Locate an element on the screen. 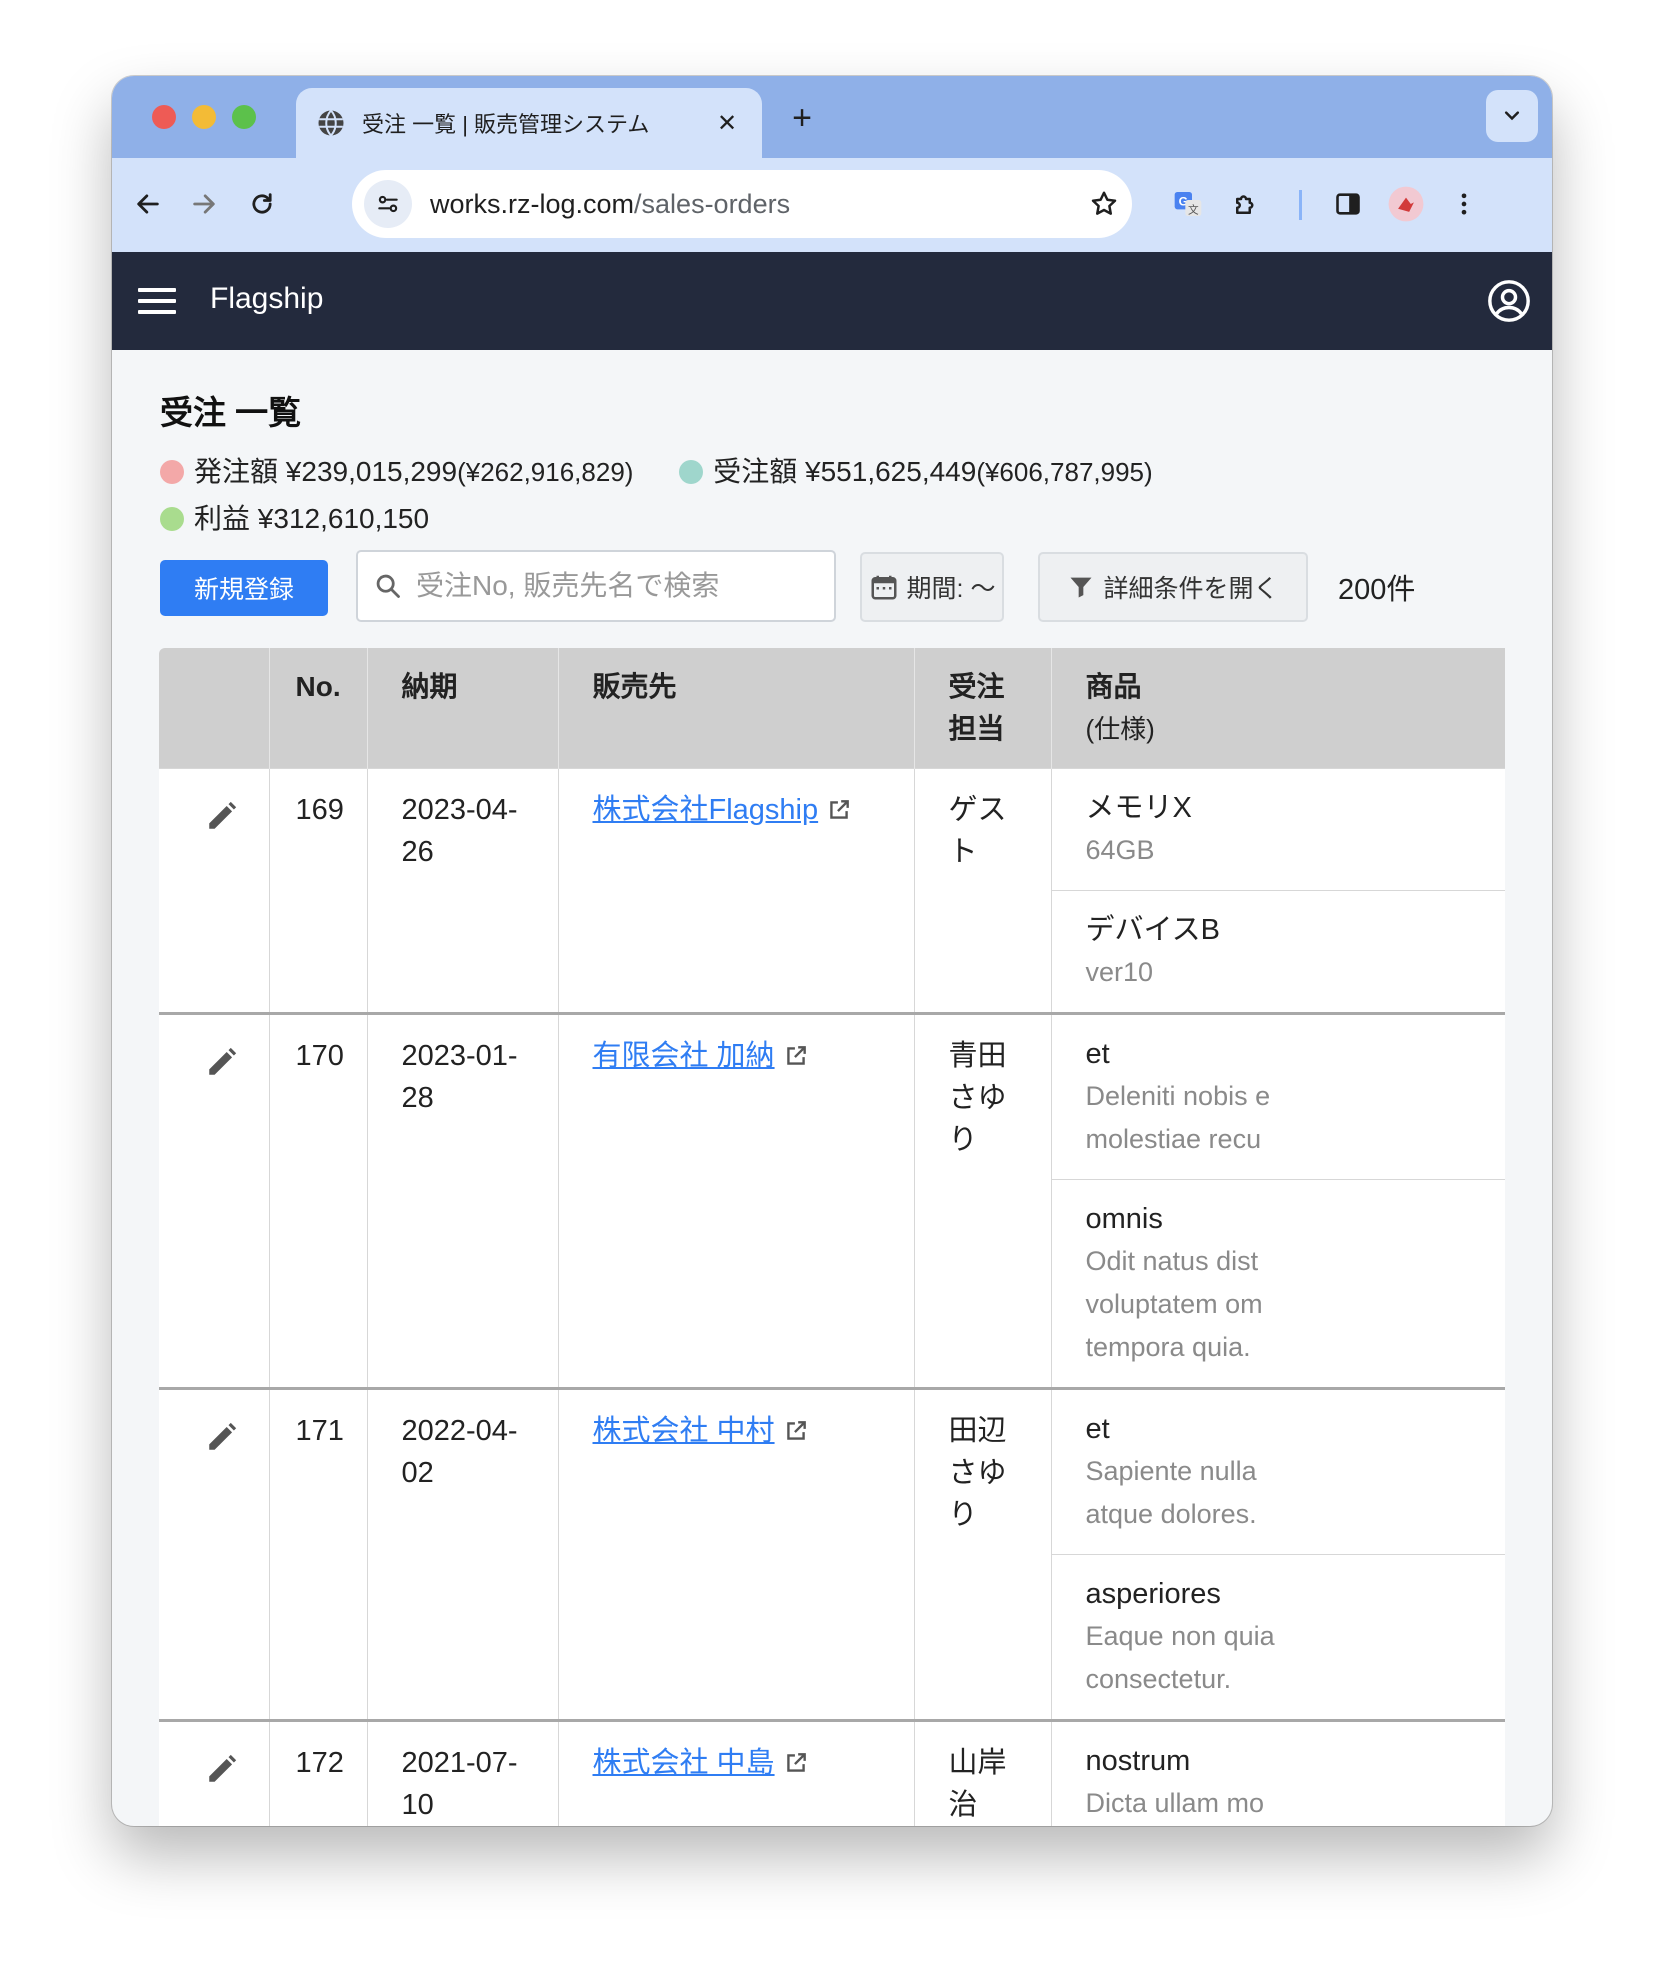 Image resolution: width=1664 pixels, height=1974 pixels. result-count: 200件 is located at coordinates (1377, 590).